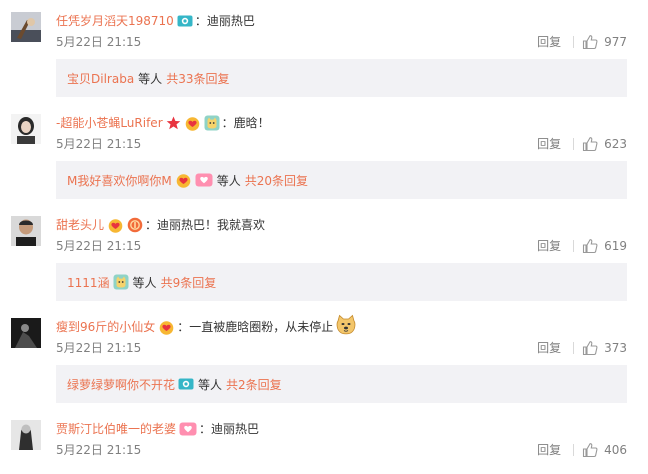 Image resolution: width=648 pixels, height=474 pixels. What do you see at coordinates (119, 180) in the screenshot?
I see `sub-reply-user: M我好喜欢你啊你M` at bounding box center [119, 180].